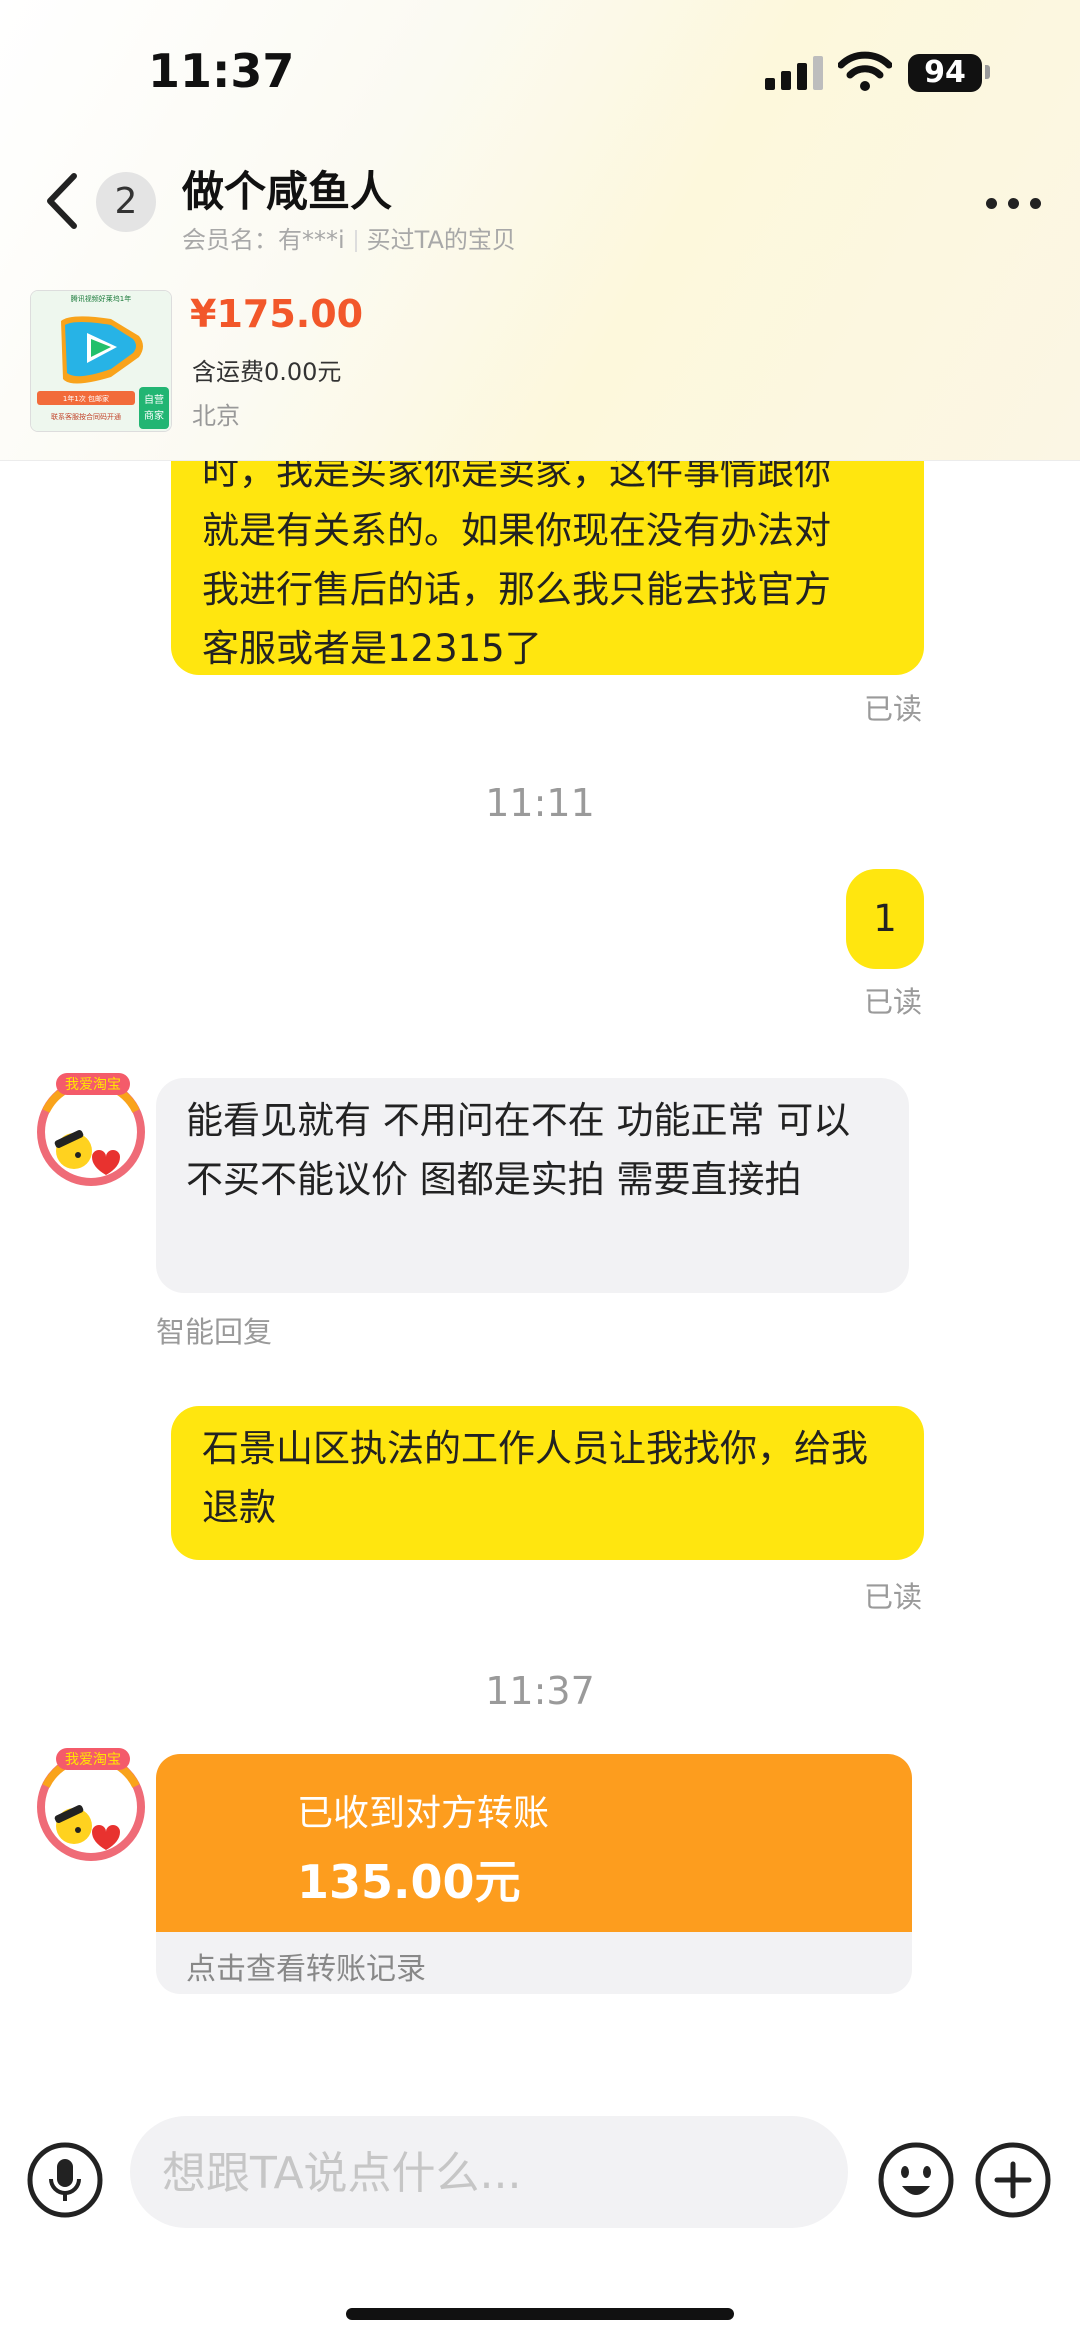 This screenshot has width=1080, height=2341. I want to click on transfer-card-body: 已收到对方转账 135.00元, so click(534, 1843).